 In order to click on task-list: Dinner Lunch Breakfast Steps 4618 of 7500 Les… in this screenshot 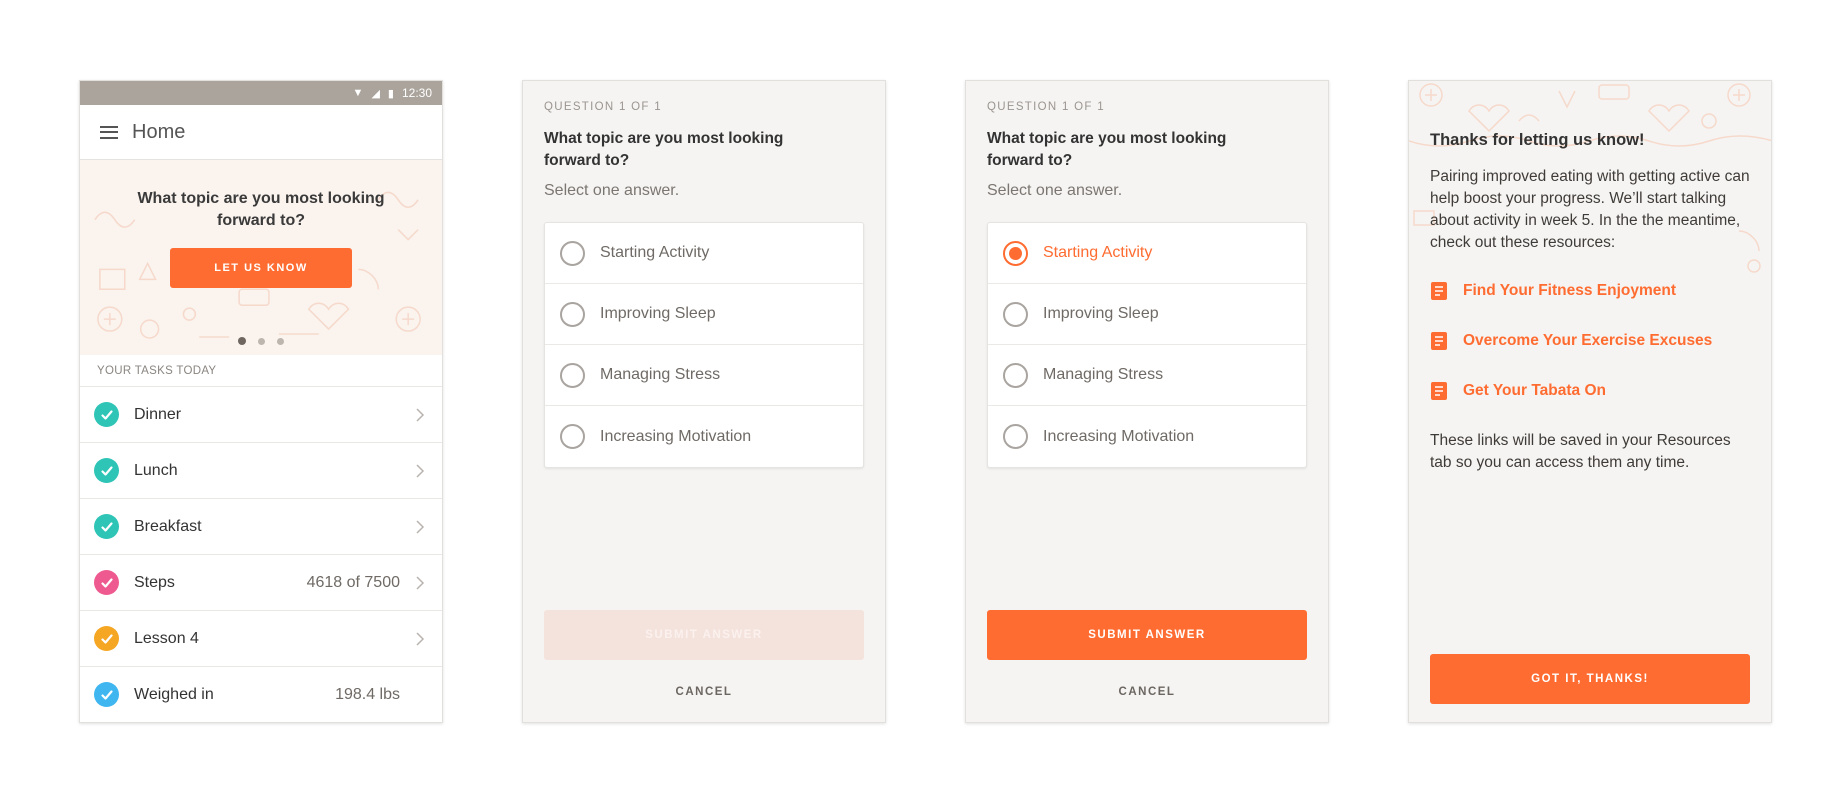, I will do `click(261, 554)`.